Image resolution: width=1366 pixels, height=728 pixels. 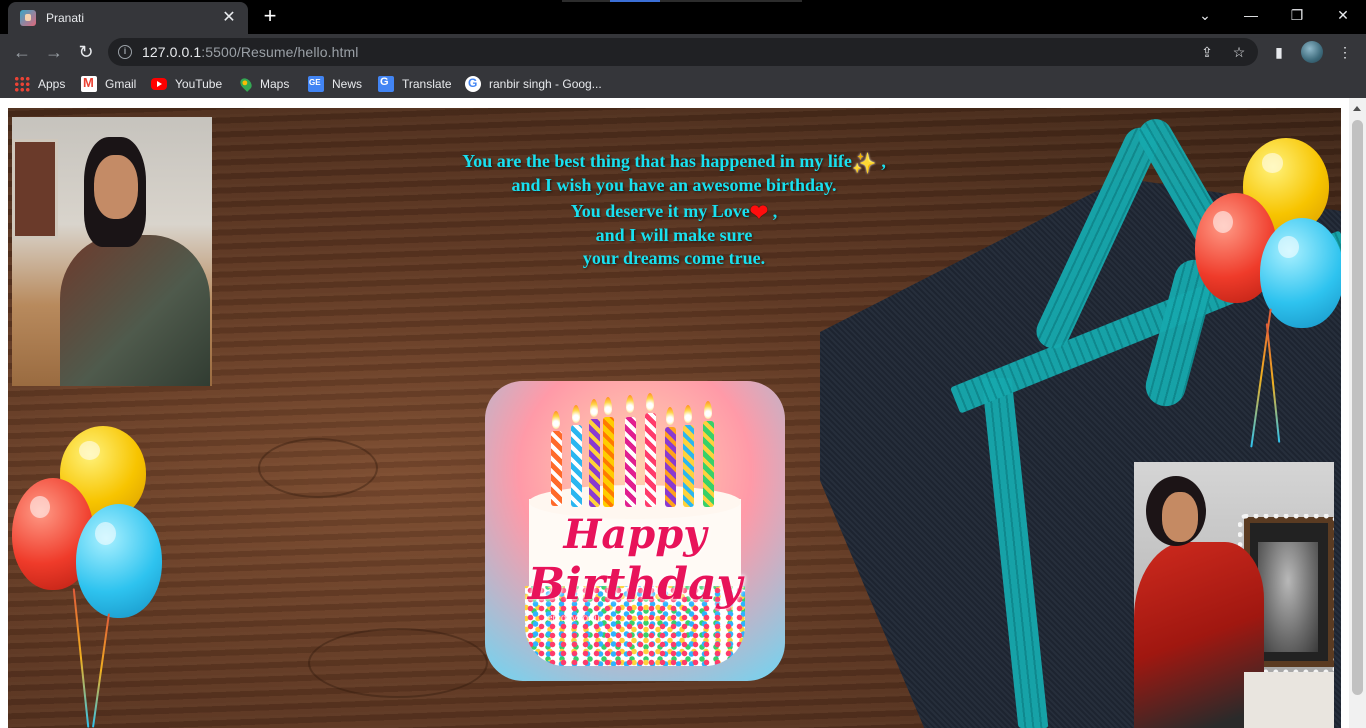 I want to click on bookmark-news: News, so click(x=335, y=84).